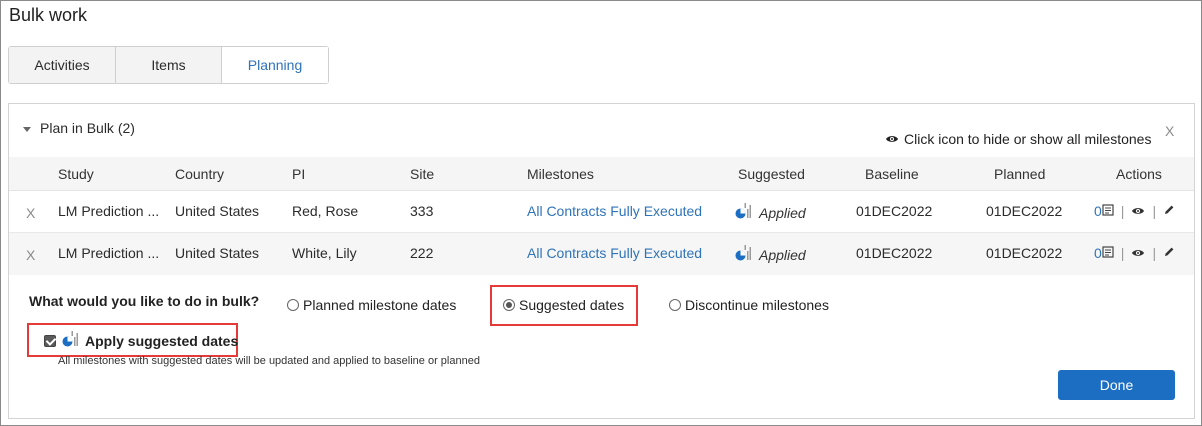 The image size is (1202, 426). Describe the element at coordinates (199, 174) in the screenshot. I see `column-header-country: Country` at that location.